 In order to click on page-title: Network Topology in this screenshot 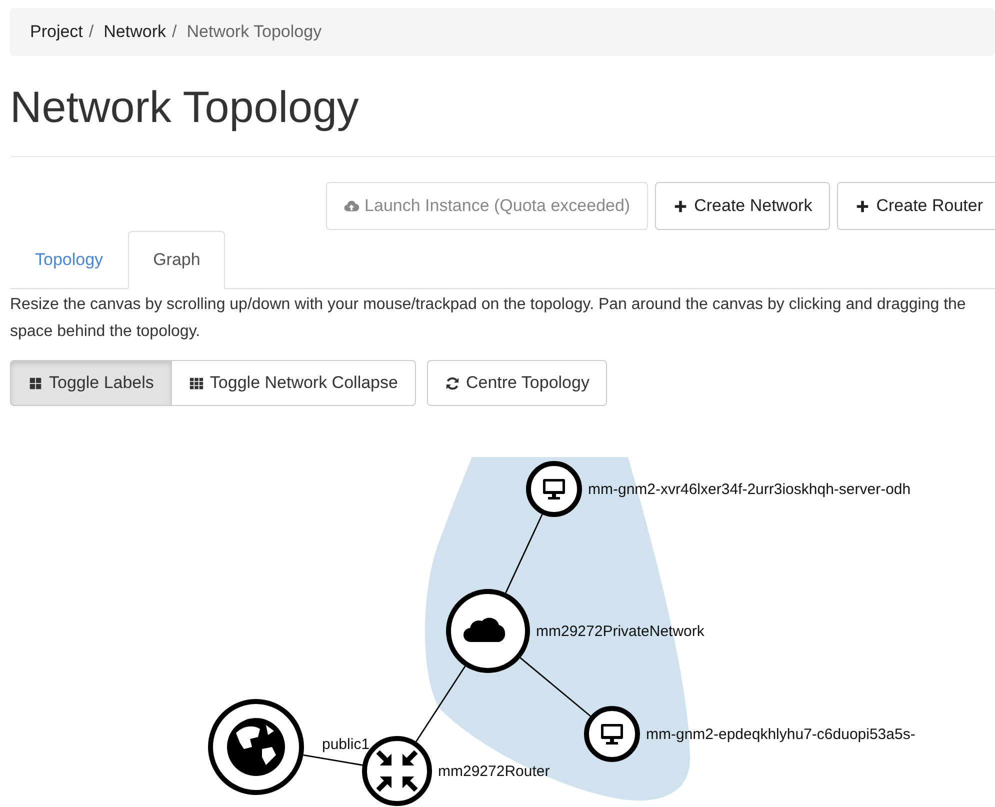, I will do `click(185, 108)`.